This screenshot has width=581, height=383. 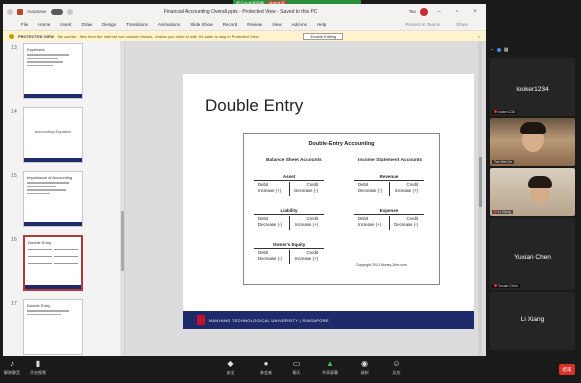 I want to click on thumbnail-scrollbar, so click(x=122, y=198).